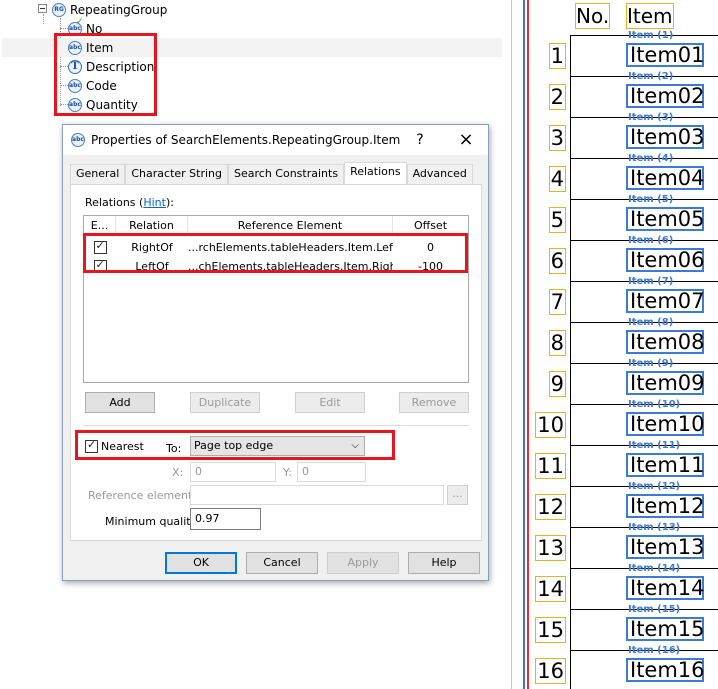 The height and width of the screenshot is (689, 718). What do you see at coordinates (665, 465) in the screenshot?
I see `item-match-box: Item11` at bounding box center [665, 465].